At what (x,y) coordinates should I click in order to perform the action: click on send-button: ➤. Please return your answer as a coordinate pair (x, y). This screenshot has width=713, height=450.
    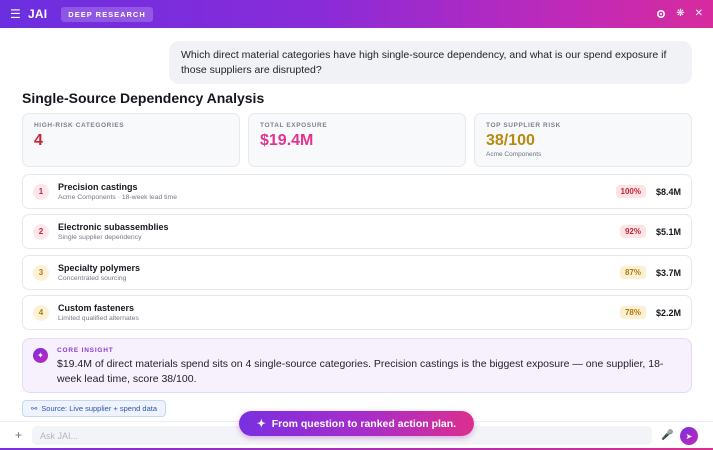
    Looking at the image, I should click on (689, 436).